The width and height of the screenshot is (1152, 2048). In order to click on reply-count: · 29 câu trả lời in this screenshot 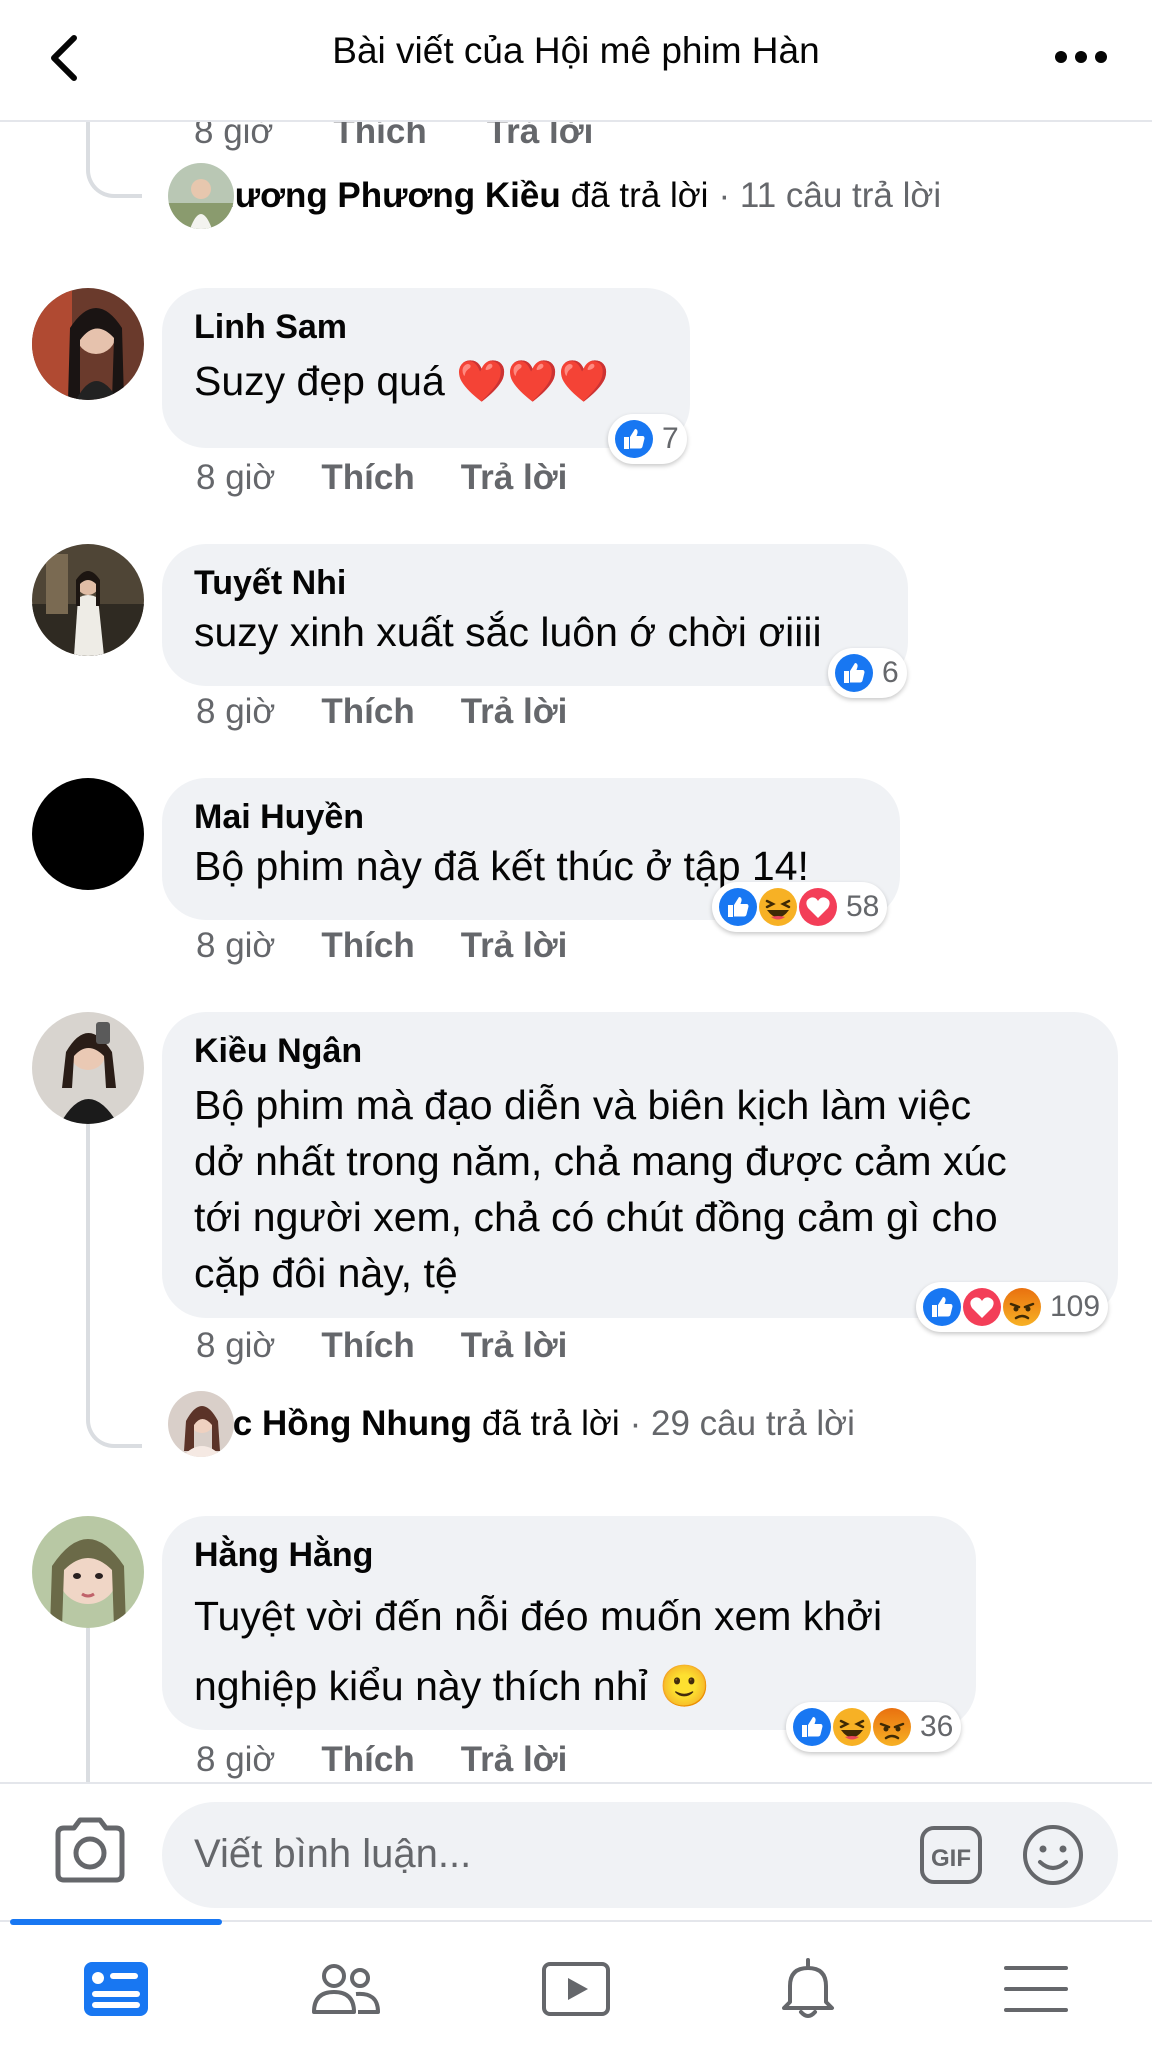, I will do `click(742, 1423)`.